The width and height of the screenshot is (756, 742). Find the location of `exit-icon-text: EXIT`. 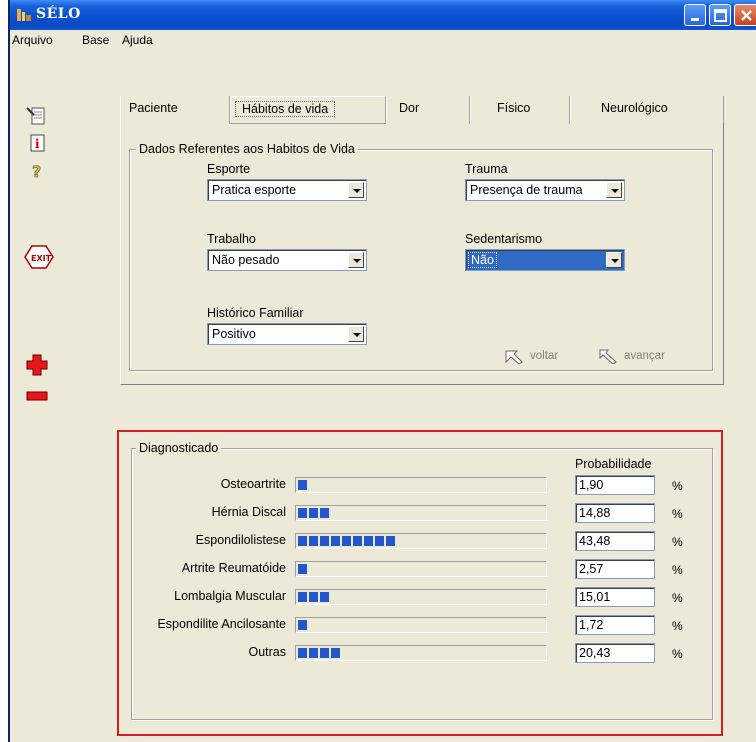

exit-icon-text: EXIT is located at coordinates (41, 258).